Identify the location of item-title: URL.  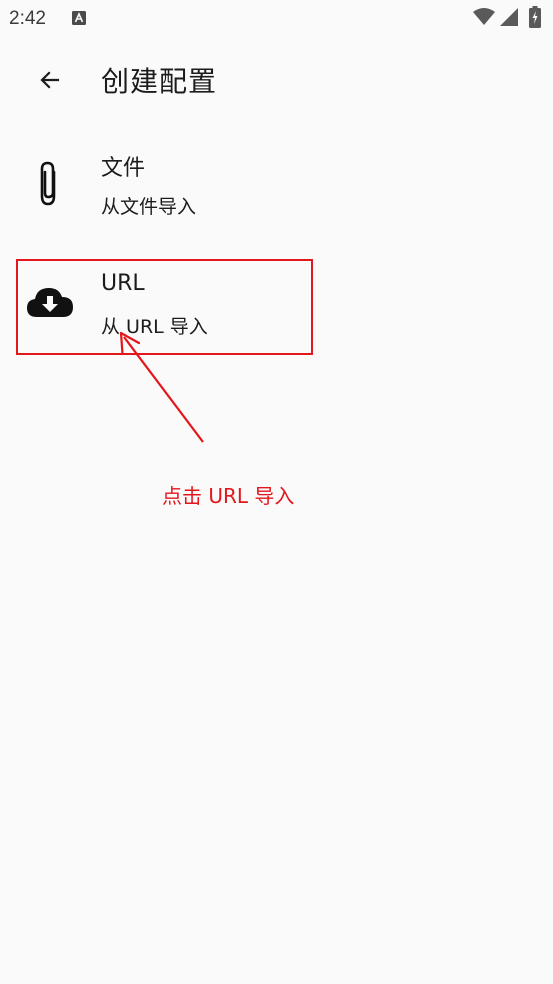
(123, 283).